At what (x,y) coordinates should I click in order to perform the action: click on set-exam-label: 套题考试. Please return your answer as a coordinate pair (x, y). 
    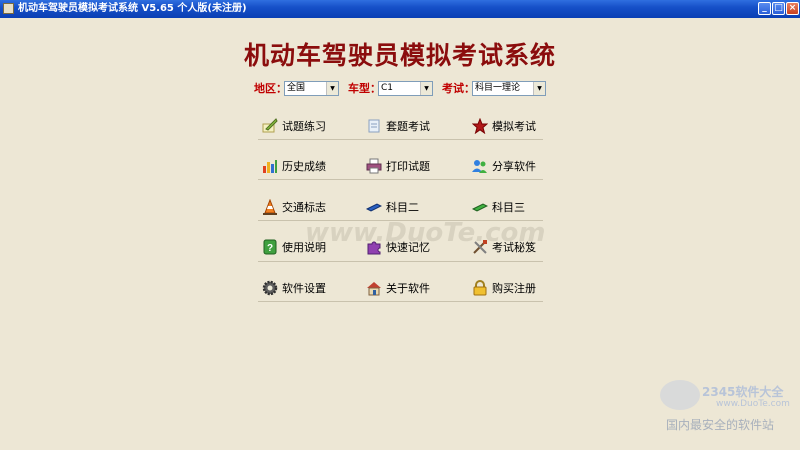
    Looking at the image, I should click on (408, 126).